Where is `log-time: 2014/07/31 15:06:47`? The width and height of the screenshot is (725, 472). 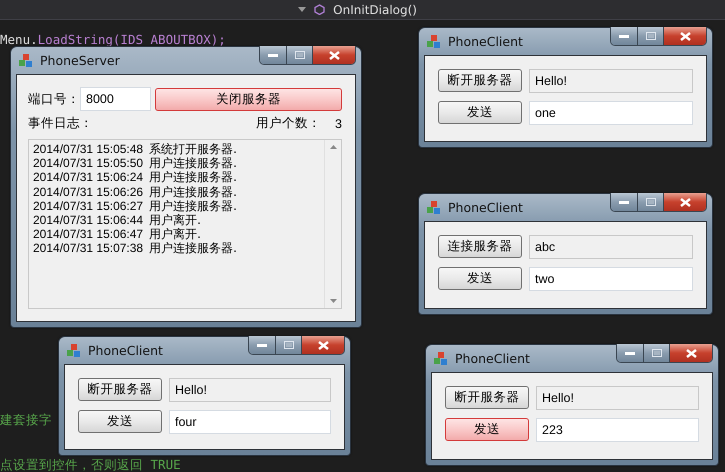 log-time: 2014/07/31 15:06:47 is located at coordinates (88, 234).